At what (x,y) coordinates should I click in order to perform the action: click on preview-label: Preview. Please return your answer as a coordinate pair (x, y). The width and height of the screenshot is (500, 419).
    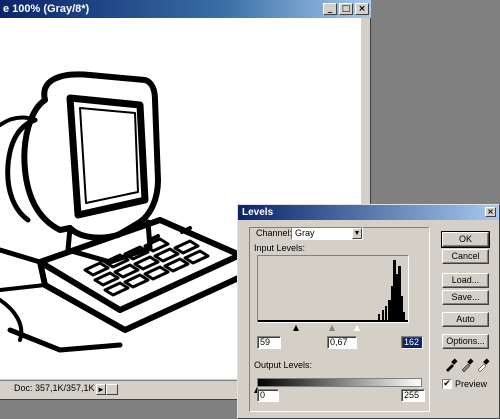
    Looking at the image, I should click on (471, 384).